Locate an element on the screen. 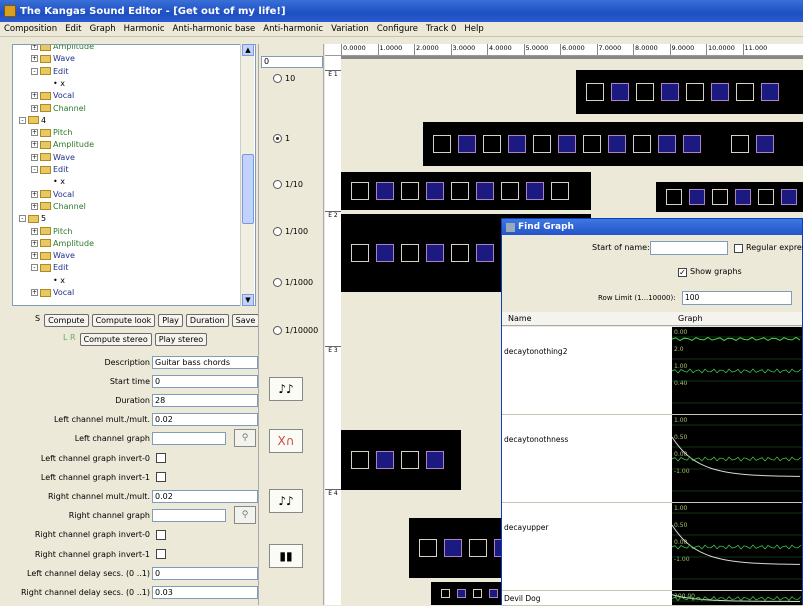  zoom-option-0: 10 is located at coordinates (284, 78).